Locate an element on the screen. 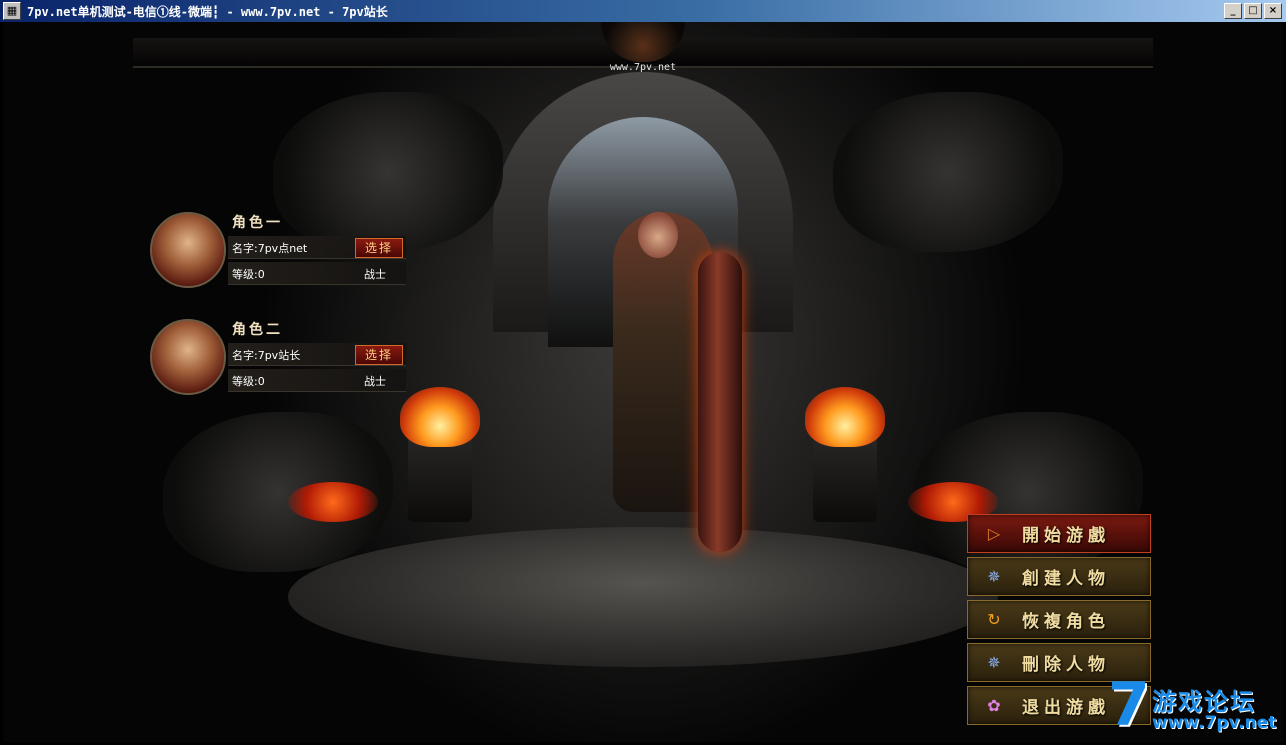  close-button: × is located at coordinates (1273, 11).